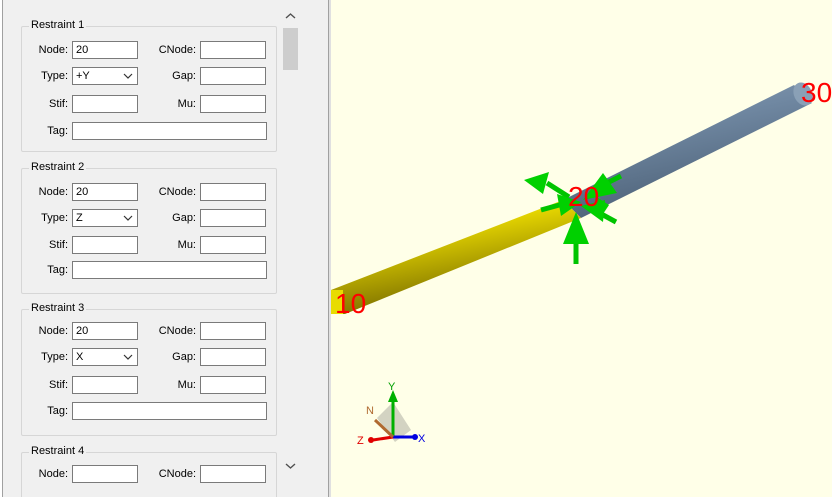 Image resolution: width=832 pixels, height=497 pixels. What do you see at coordinates (105, 474) in the screenshot?
I see `restraint-4-node-field` at bounding box center [105, 474].